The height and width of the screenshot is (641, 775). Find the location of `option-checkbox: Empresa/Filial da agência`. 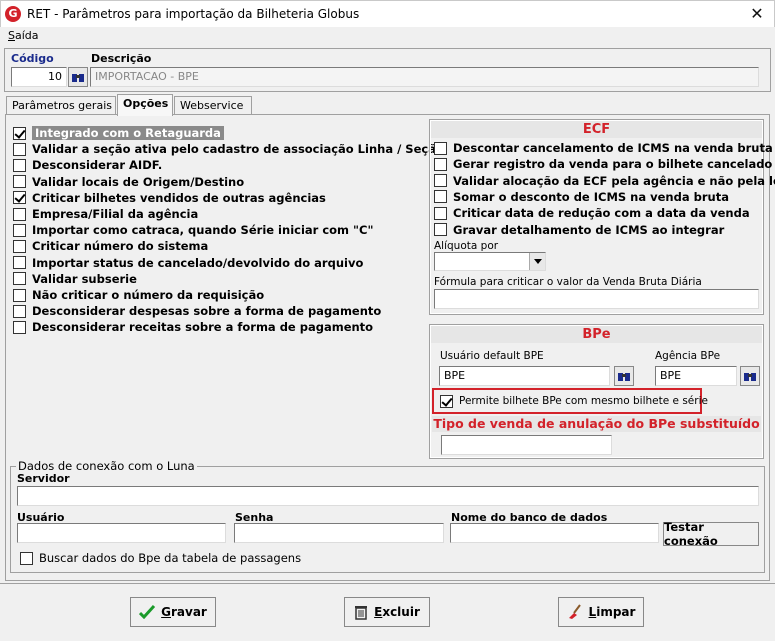

option-checkbox: Empresa/Filial da agência is located at coordinates (105, 214).